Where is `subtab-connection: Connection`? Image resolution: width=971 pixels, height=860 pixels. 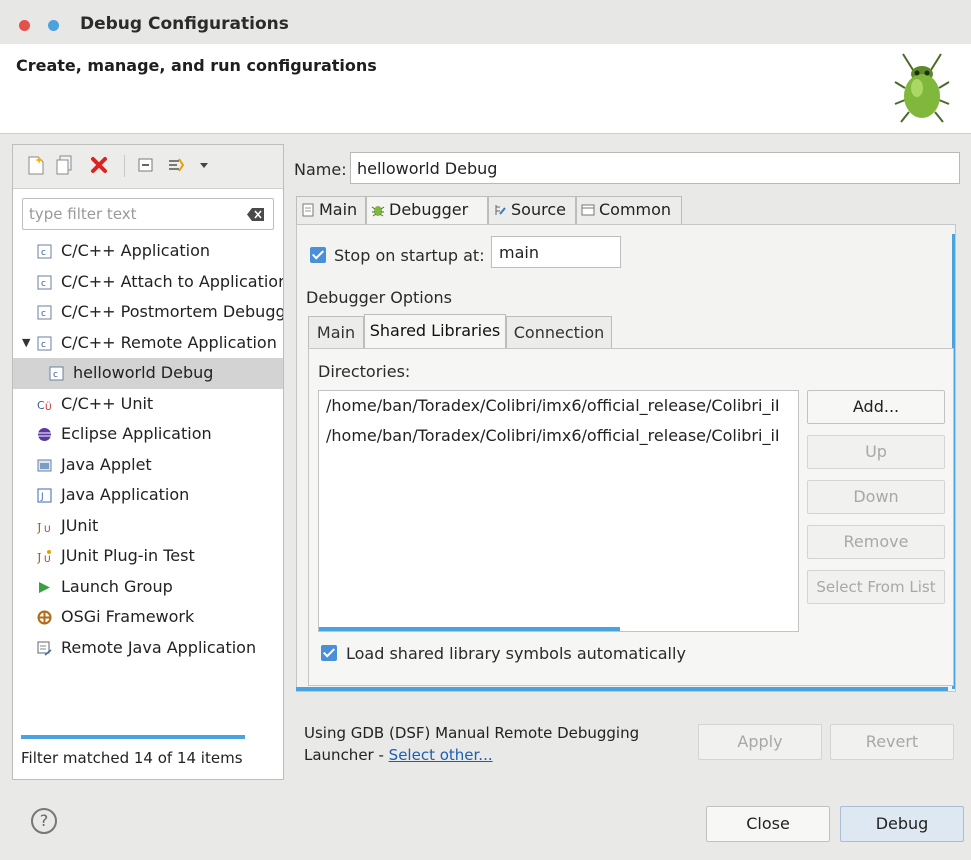
subtab-connection: Connection is located at coordinates (559, 332).